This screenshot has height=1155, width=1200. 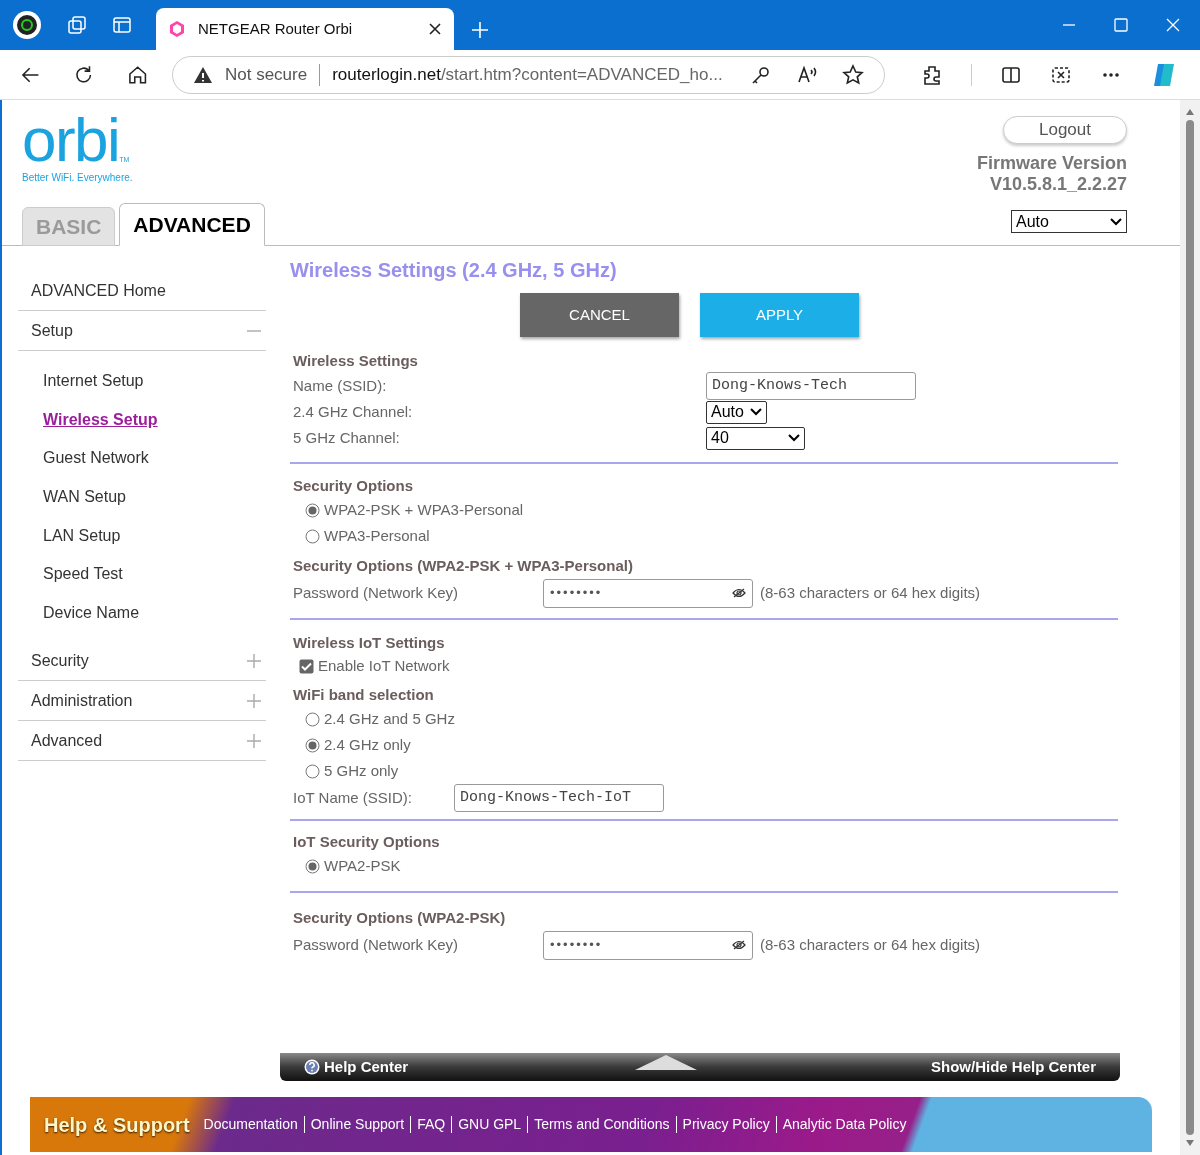 What do you see at coordinates (1051, 163) in the screenshot?
I see `firmware-label: Firmware Version` at bounding box center [1051, 163].